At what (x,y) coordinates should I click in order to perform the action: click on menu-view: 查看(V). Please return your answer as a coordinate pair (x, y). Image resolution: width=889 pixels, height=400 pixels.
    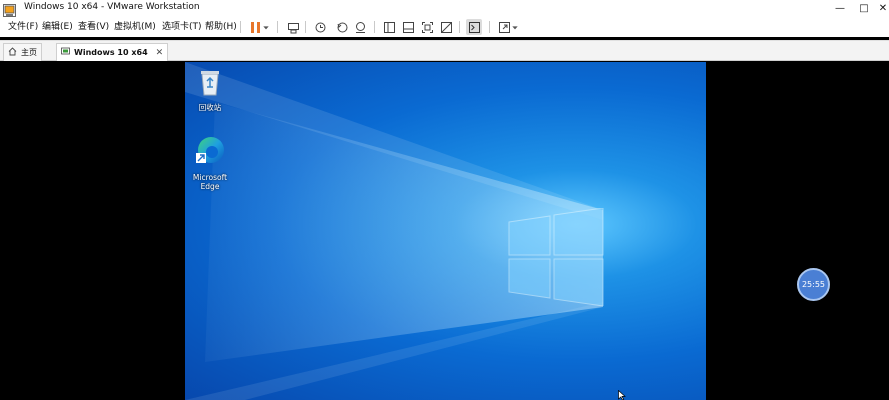
    Looking at the image, I should click on (93, 27).